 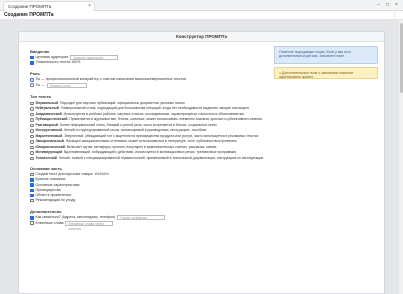 I want to click on tone-name: Публицистический, so click(x=51, y=119).